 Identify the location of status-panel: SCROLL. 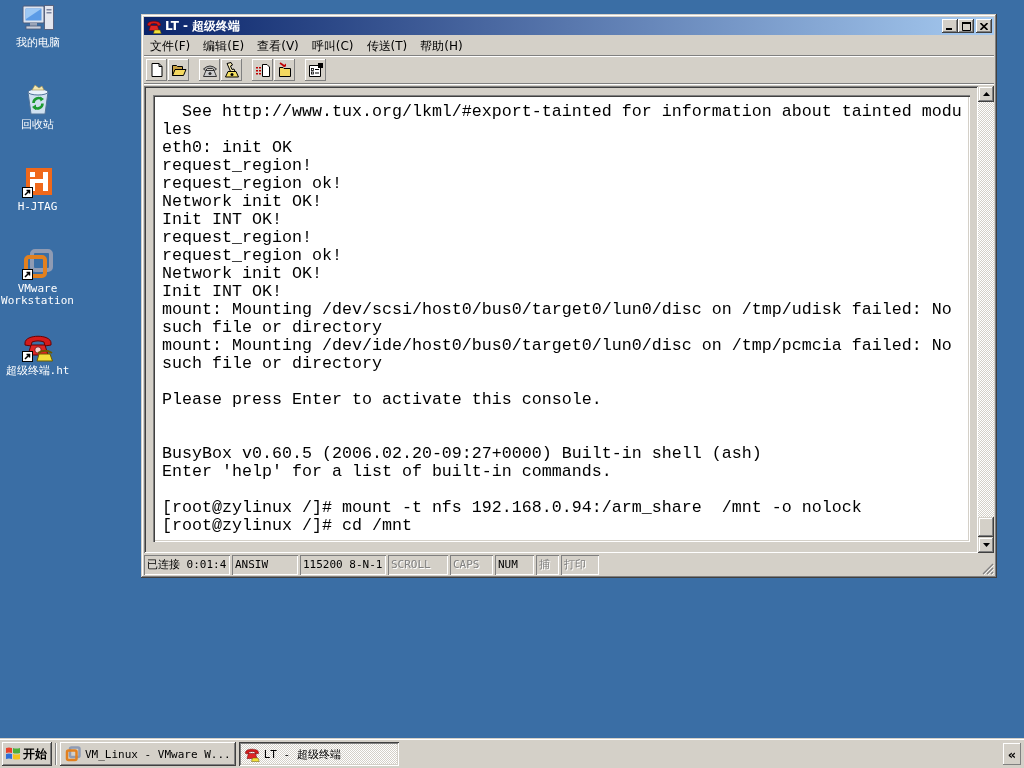
(418, 565).